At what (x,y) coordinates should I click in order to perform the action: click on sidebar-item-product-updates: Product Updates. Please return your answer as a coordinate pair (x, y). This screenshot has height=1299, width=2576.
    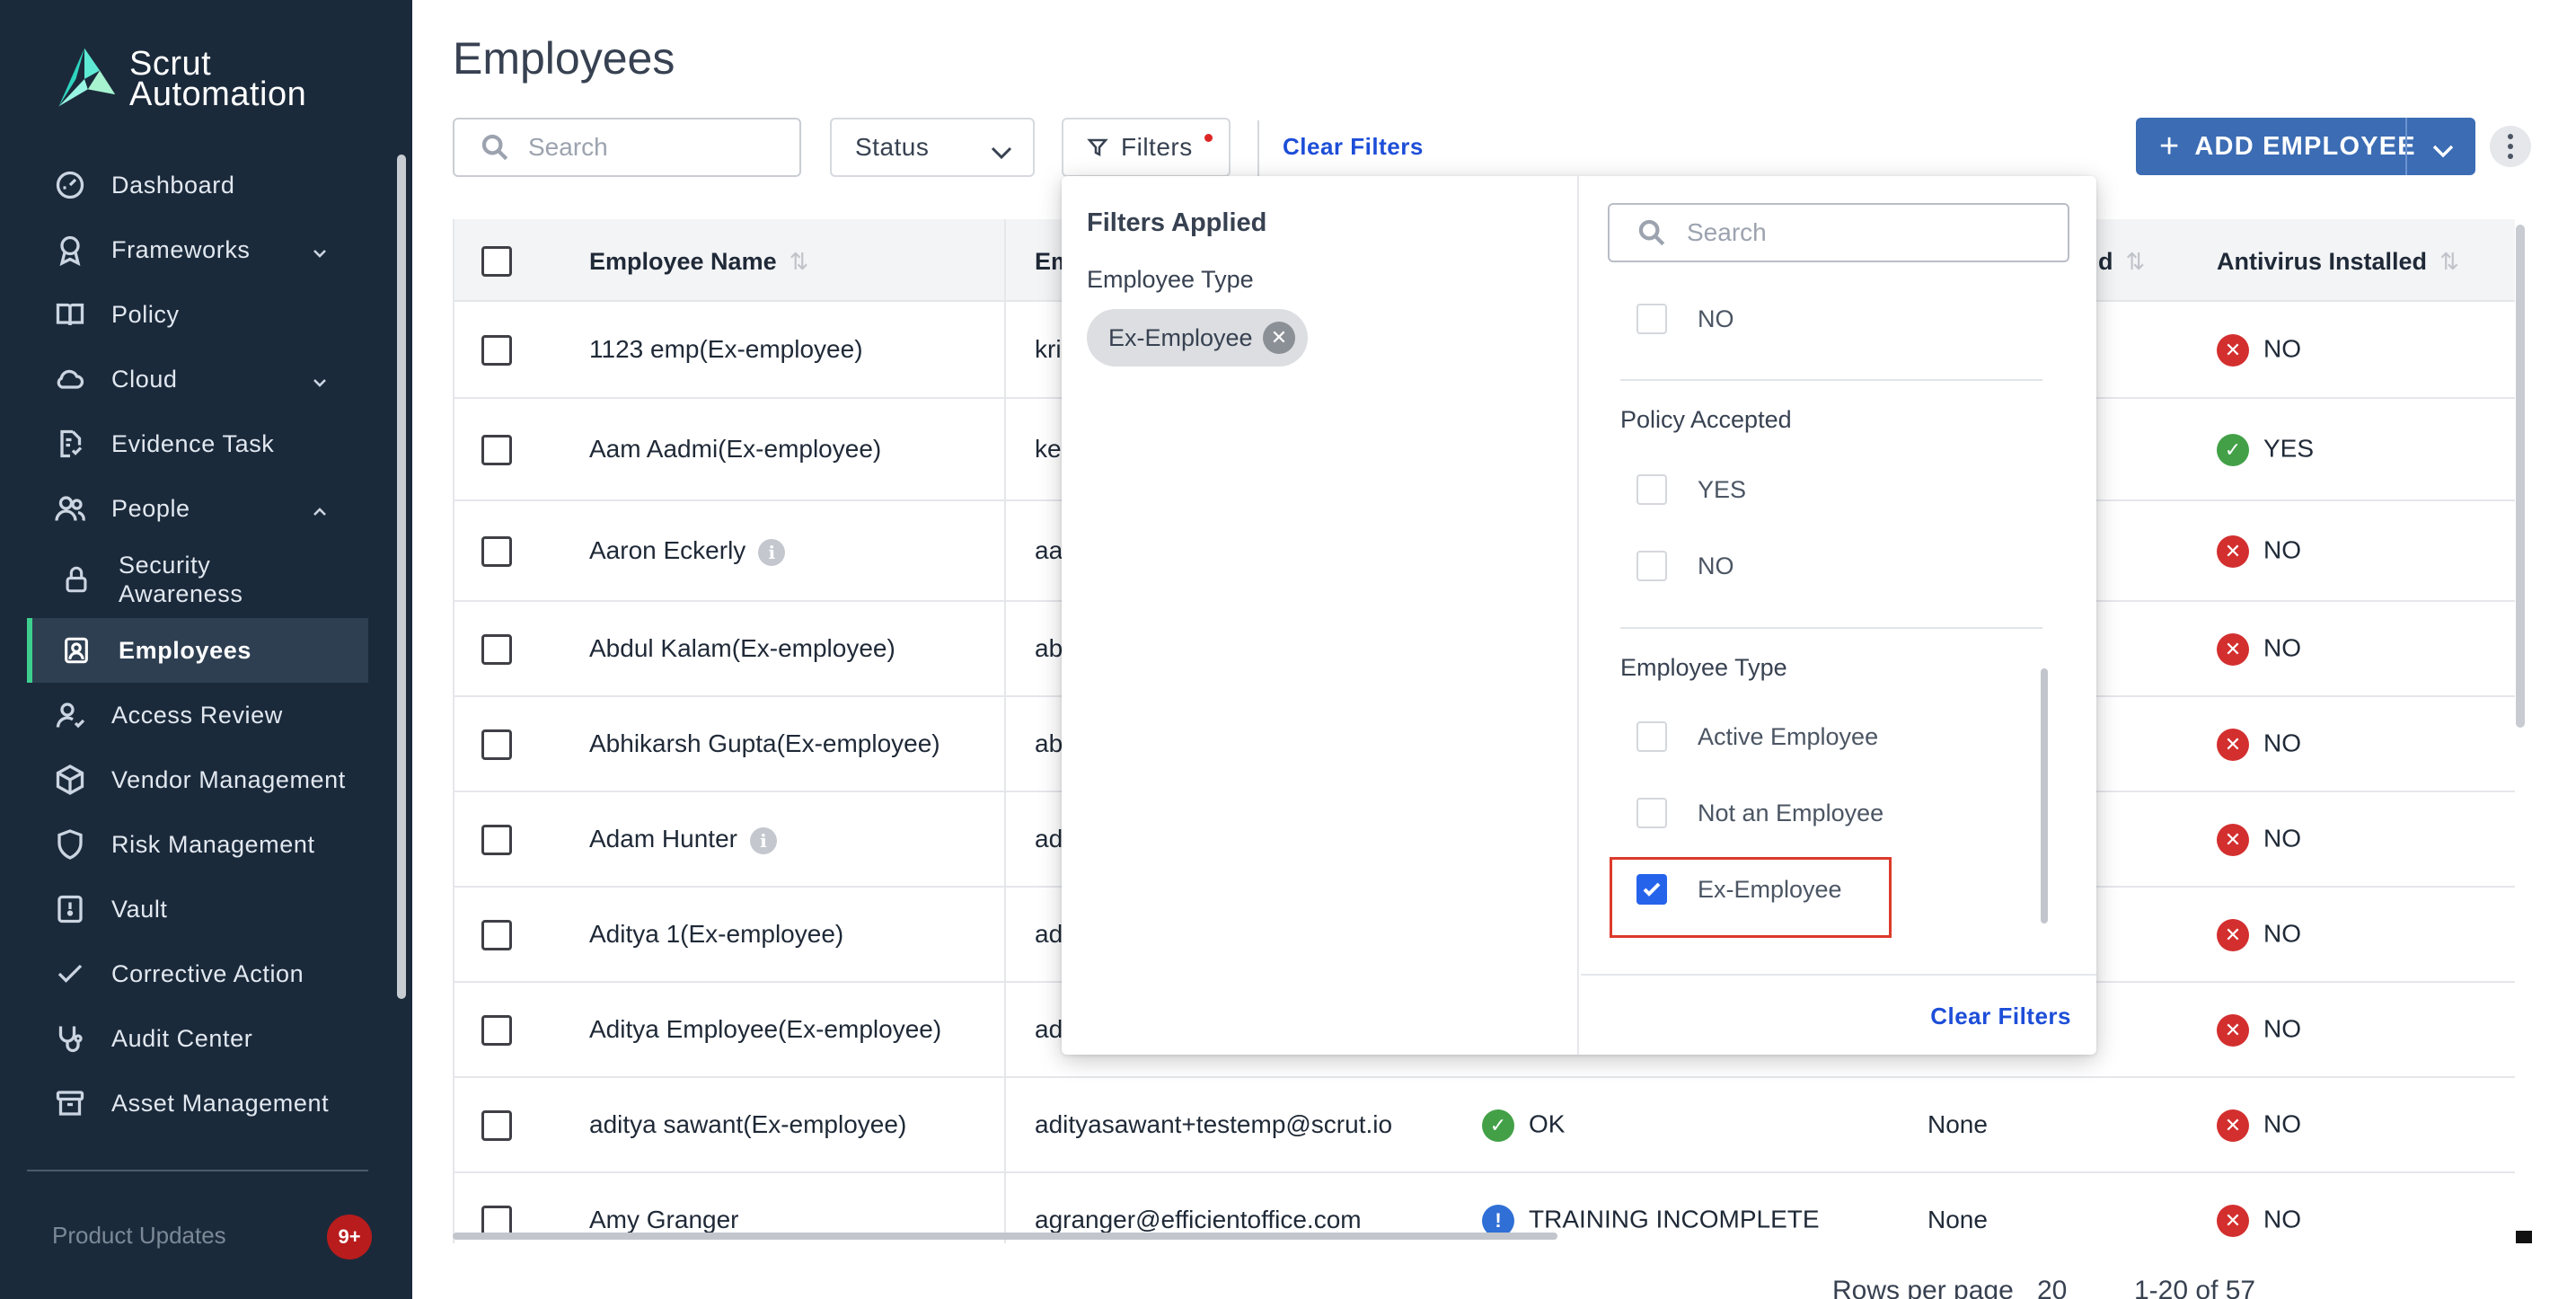
    Looking at the image, I should click on (139, 1236).